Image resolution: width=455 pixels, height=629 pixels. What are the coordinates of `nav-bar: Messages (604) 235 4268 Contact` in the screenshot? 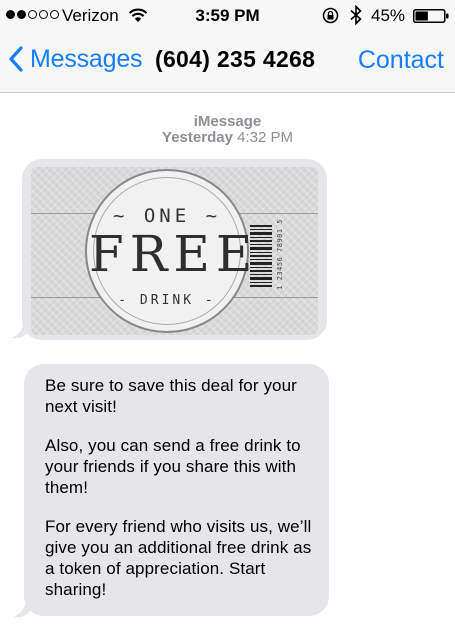 It's located at (227, 63).